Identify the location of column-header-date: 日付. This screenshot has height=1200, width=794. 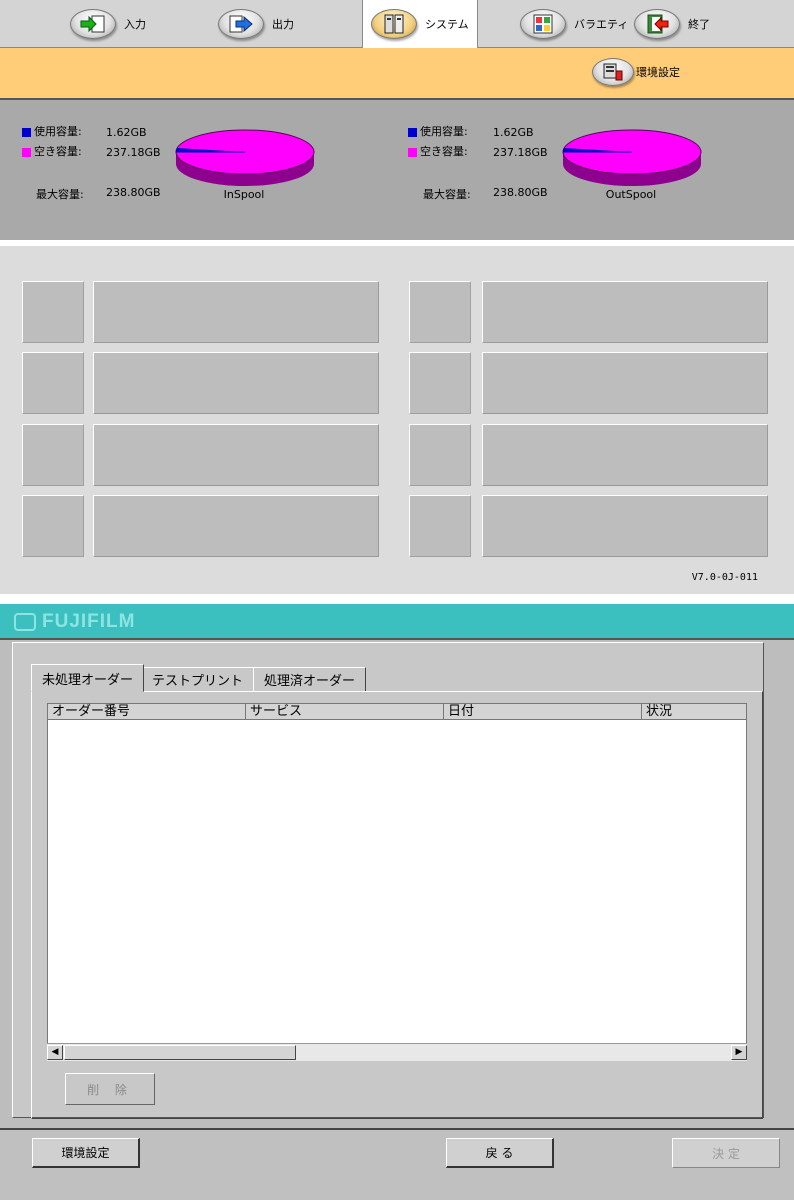
(543, 712).